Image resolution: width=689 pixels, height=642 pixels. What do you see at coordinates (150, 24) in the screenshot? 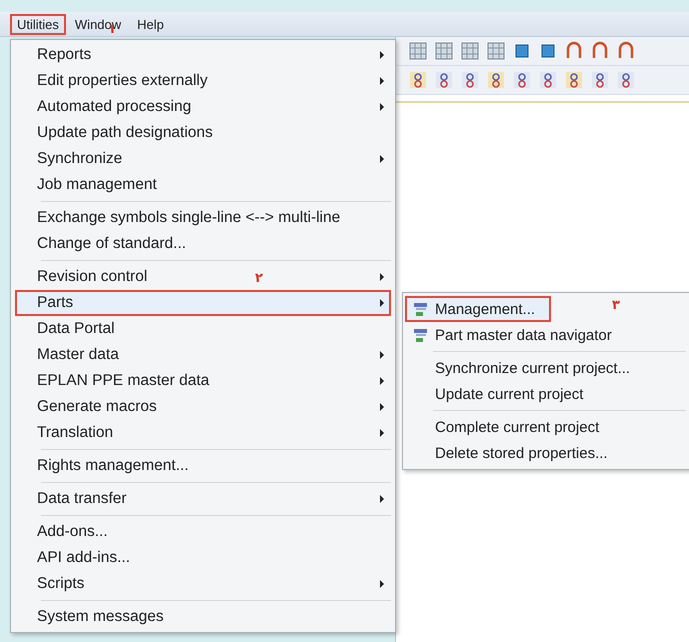
I see `menu-bar-item: Help` at bounding box center [150, 24].